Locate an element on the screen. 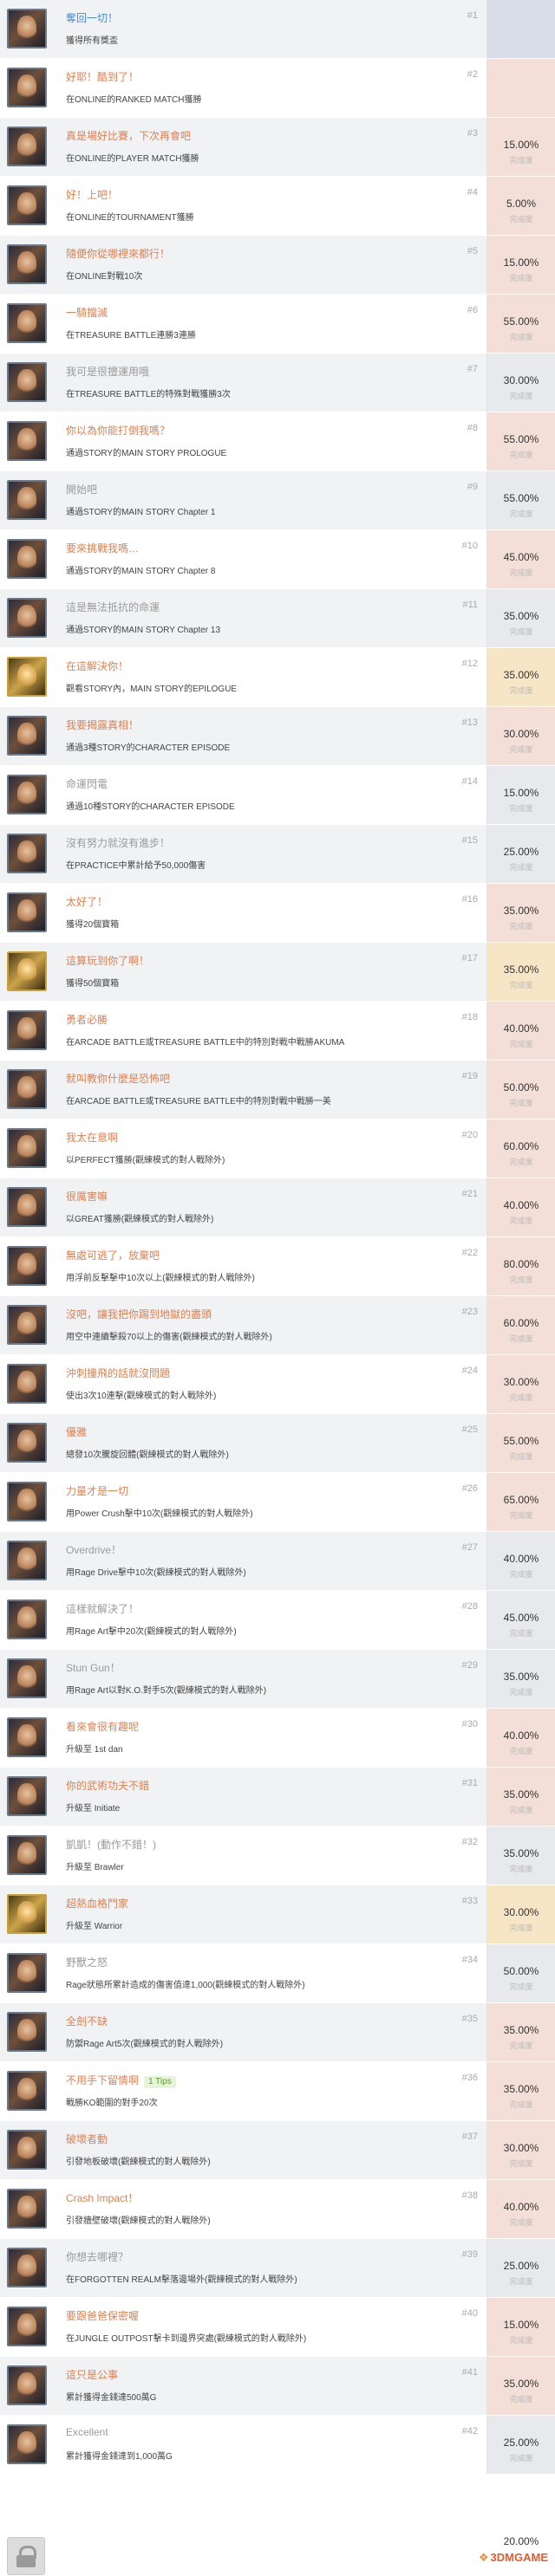  achievement-row: 這算玩到你了啊！ 獲得50個寶箱 #17 35.00% 完成度 is located at coordinates (277, 972).